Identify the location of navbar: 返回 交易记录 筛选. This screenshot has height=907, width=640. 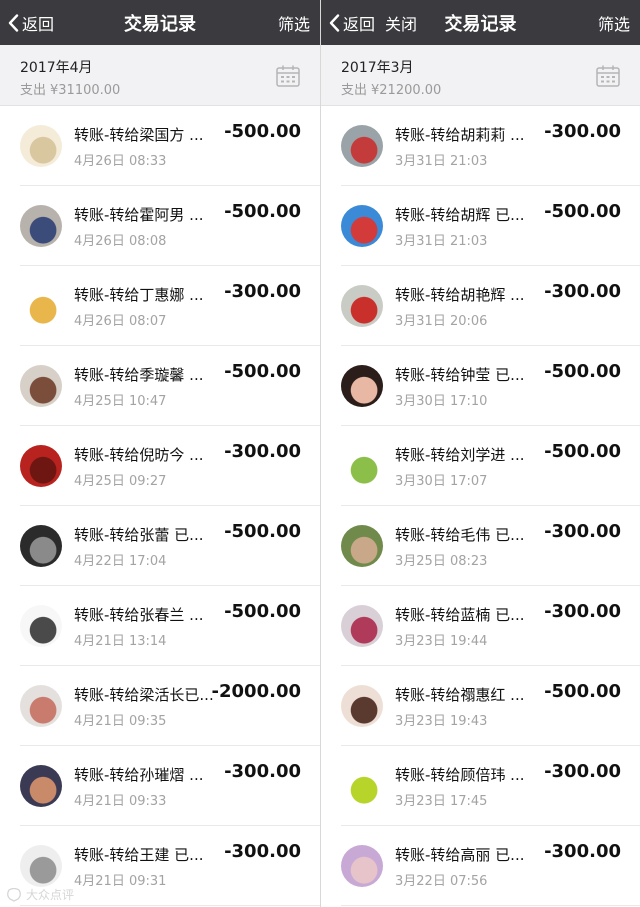
(160, 22).